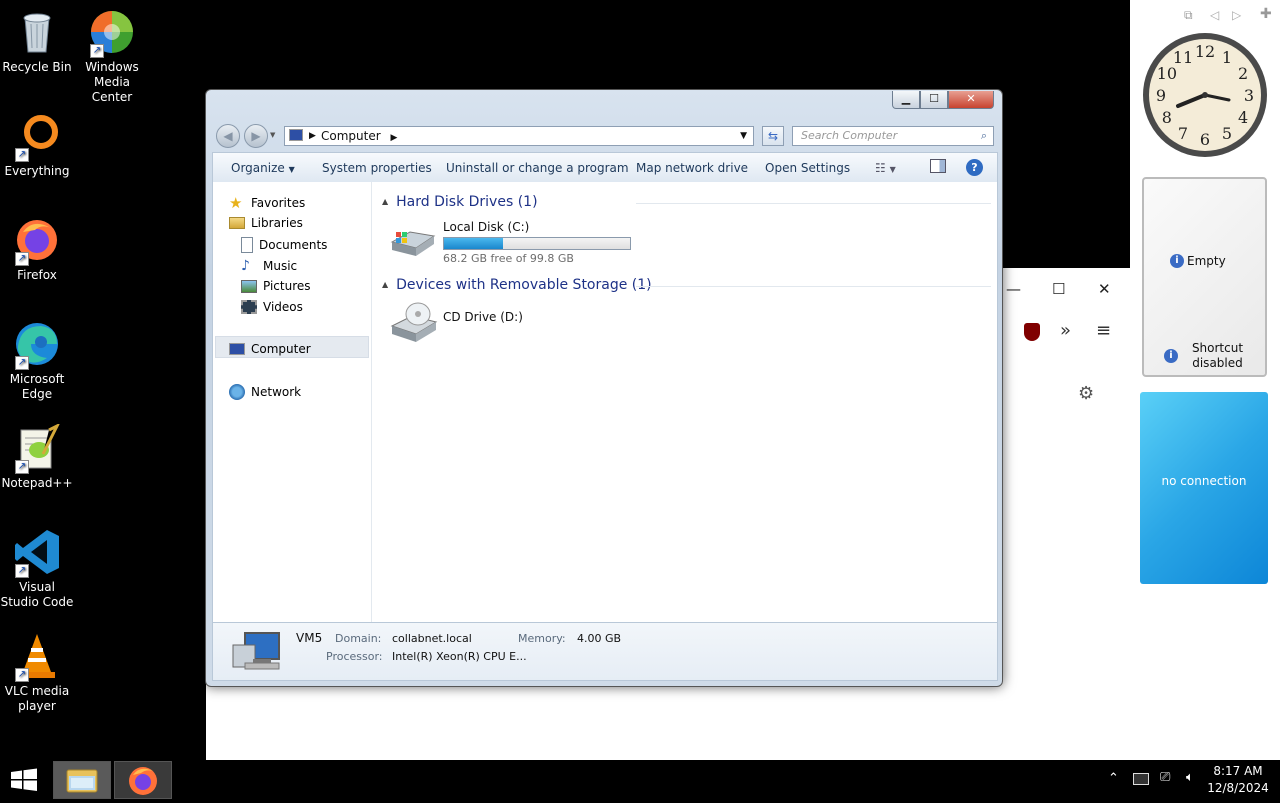  Describe the element at coordinates (490, 327) in the screenshot. I see `drive-d: CD Drive (D:)` at that location.